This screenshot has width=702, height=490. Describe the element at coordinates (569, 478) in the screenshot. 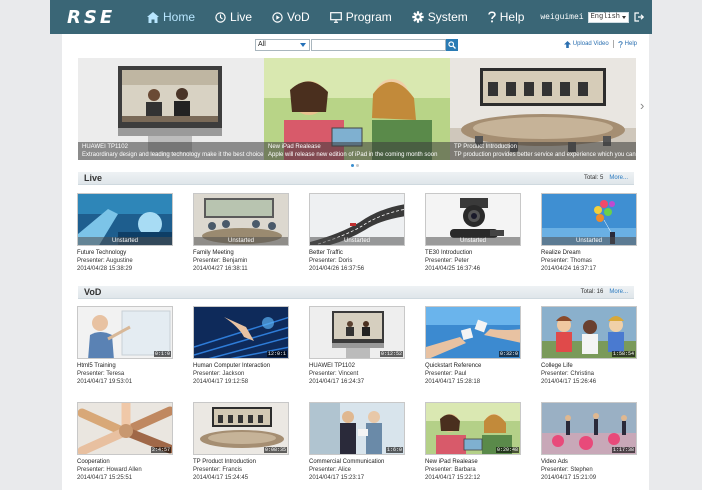

I see `video-date: 2014/04/17 15:21:09` at that location.